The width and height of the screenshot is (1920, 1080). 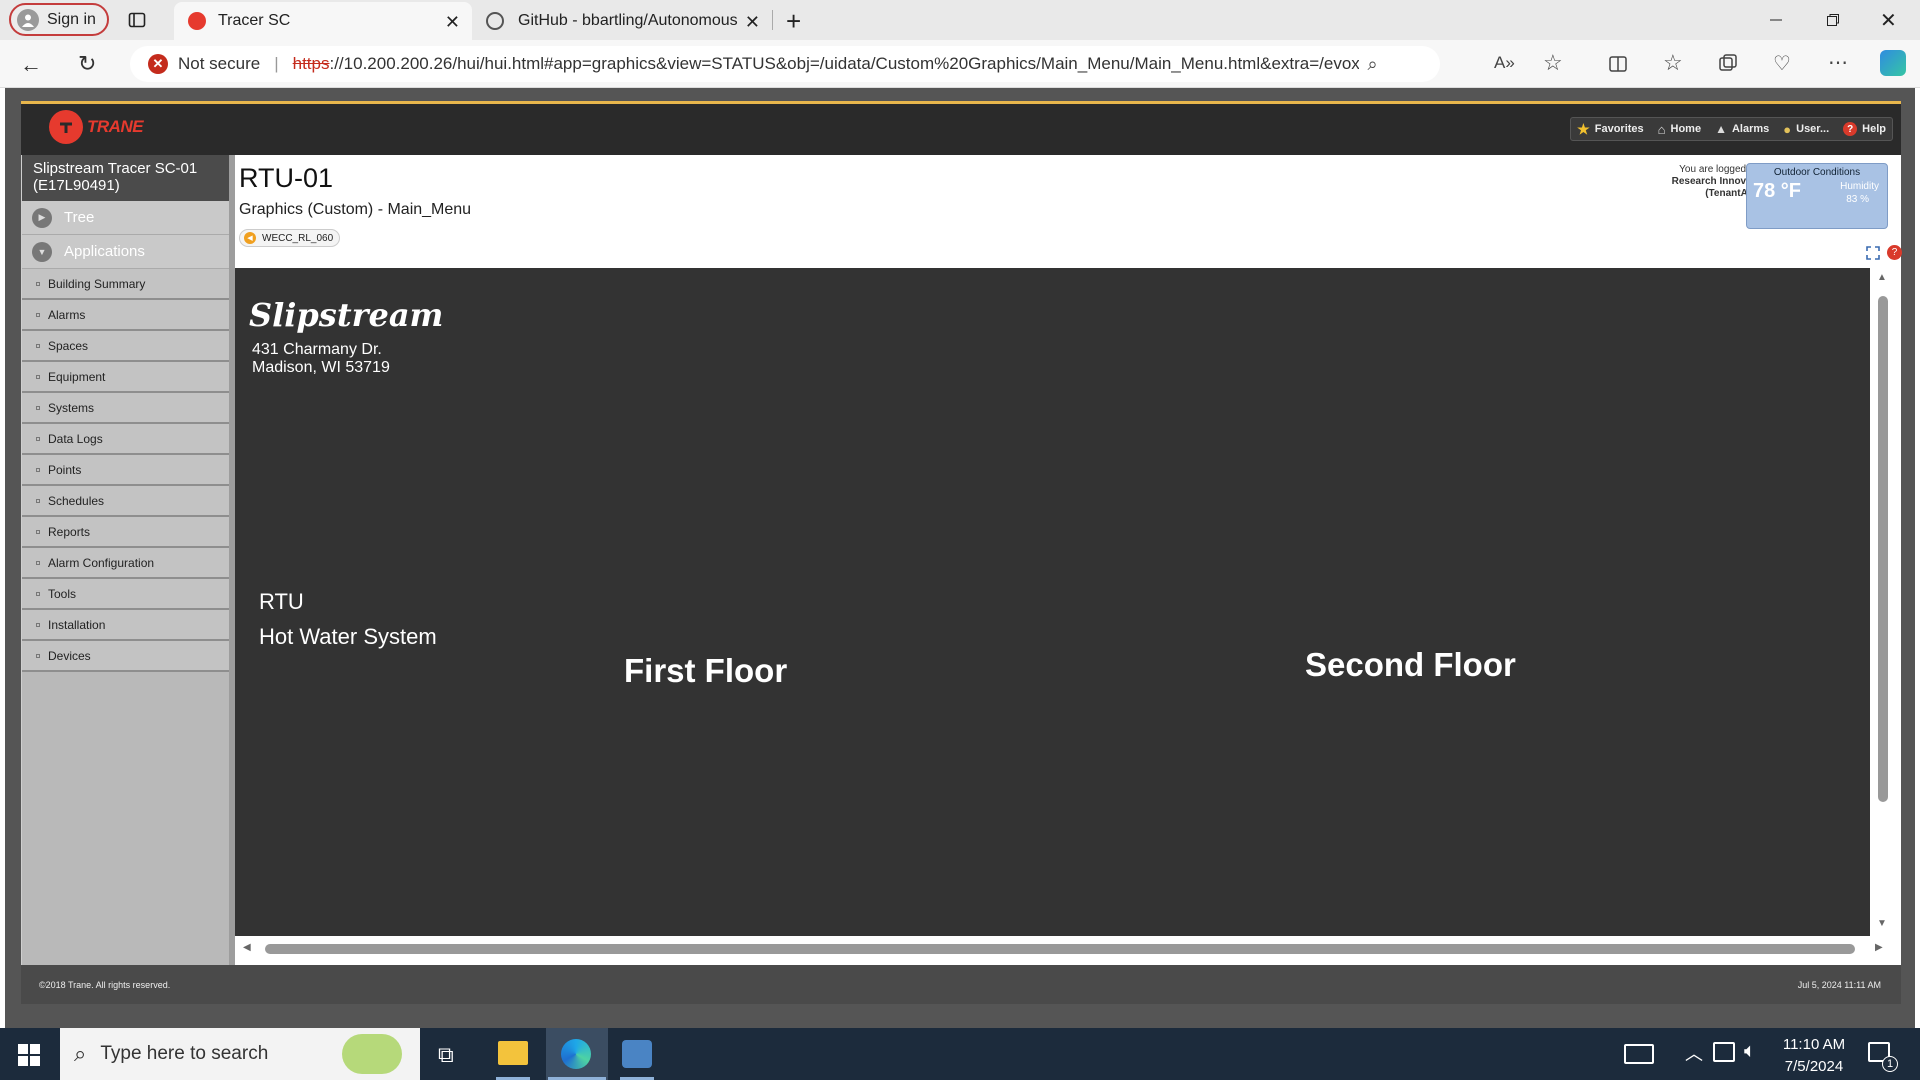 I want to click on link-first-floor: First Floor, so click(x=705, y=671).